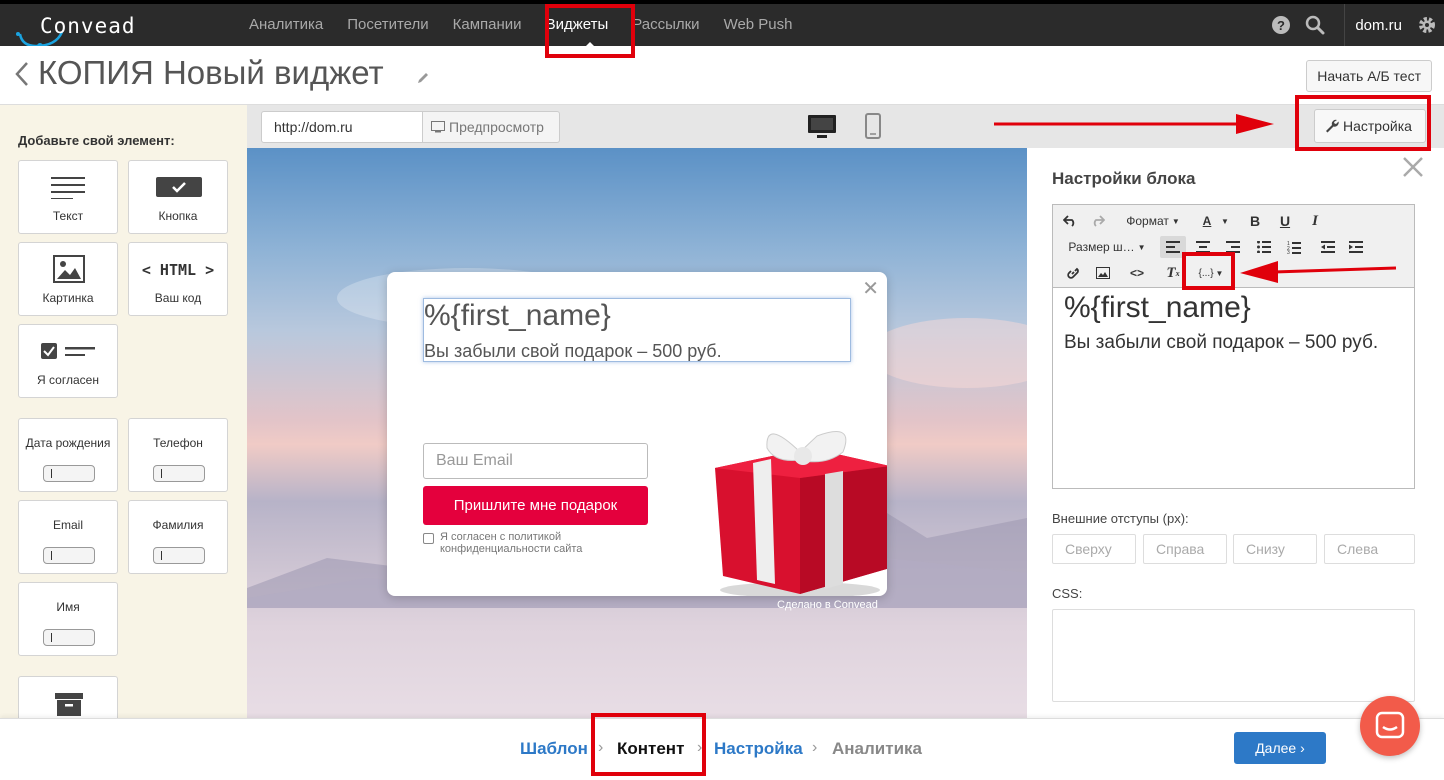 This screenshot has width=1444, height=780. Describe the element at coordinates (178, 270) in the screenshot. I see `html-icon: < HTML >` at that location.